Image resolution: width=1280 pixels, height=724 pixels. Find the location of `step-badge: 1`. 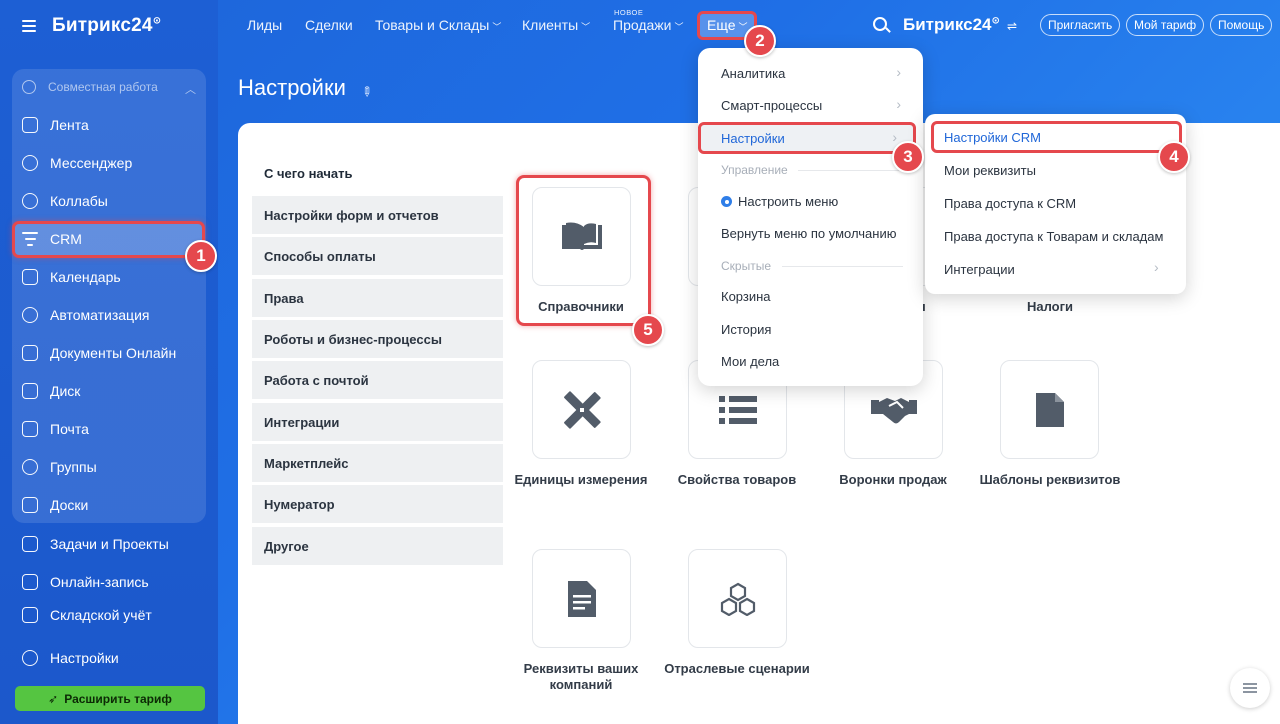

step-badge: 1 is located at coordinates (201, 256).